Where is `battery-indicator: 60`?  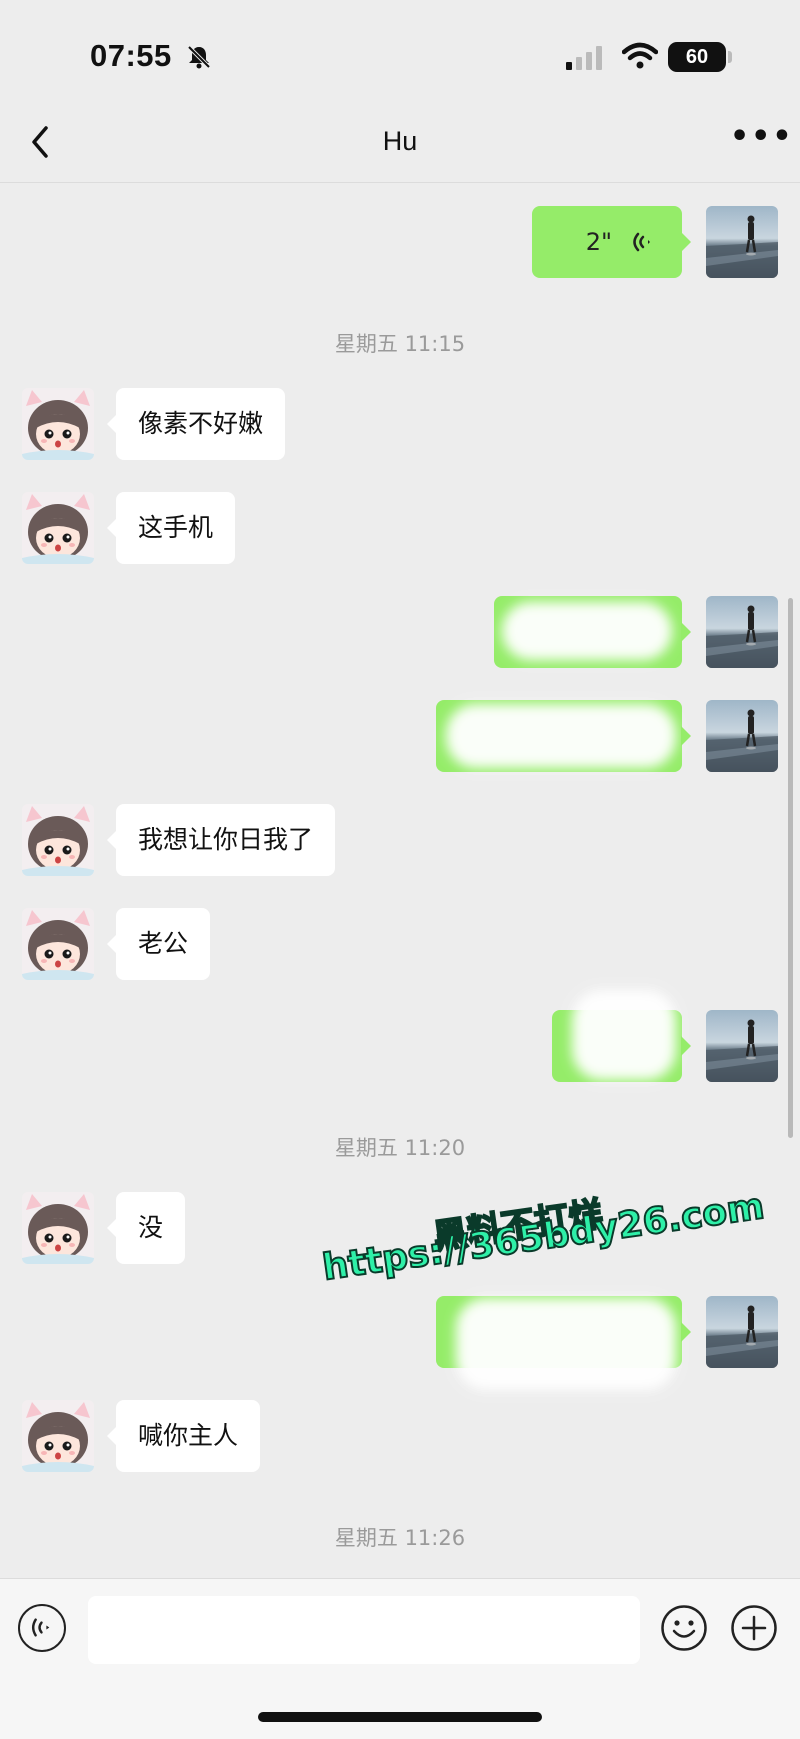 battery-indicator: 60 is located at coordinates (697, 57).